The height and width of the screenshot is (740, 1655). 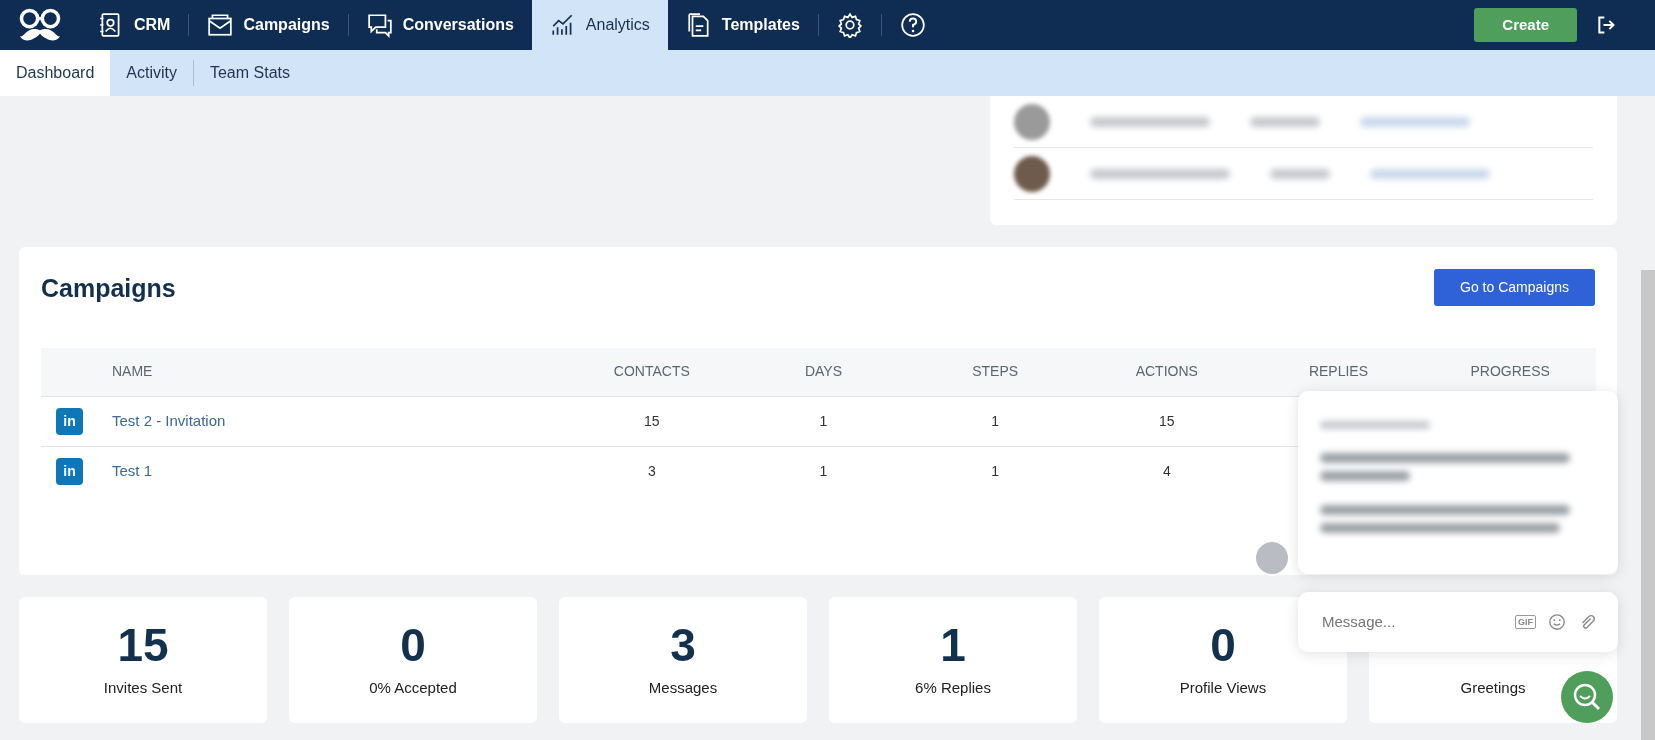 What do you see at coordinates (683, 688) in the screenshot?
I see `stat-label: Messages` at bounding box center [683, 688].